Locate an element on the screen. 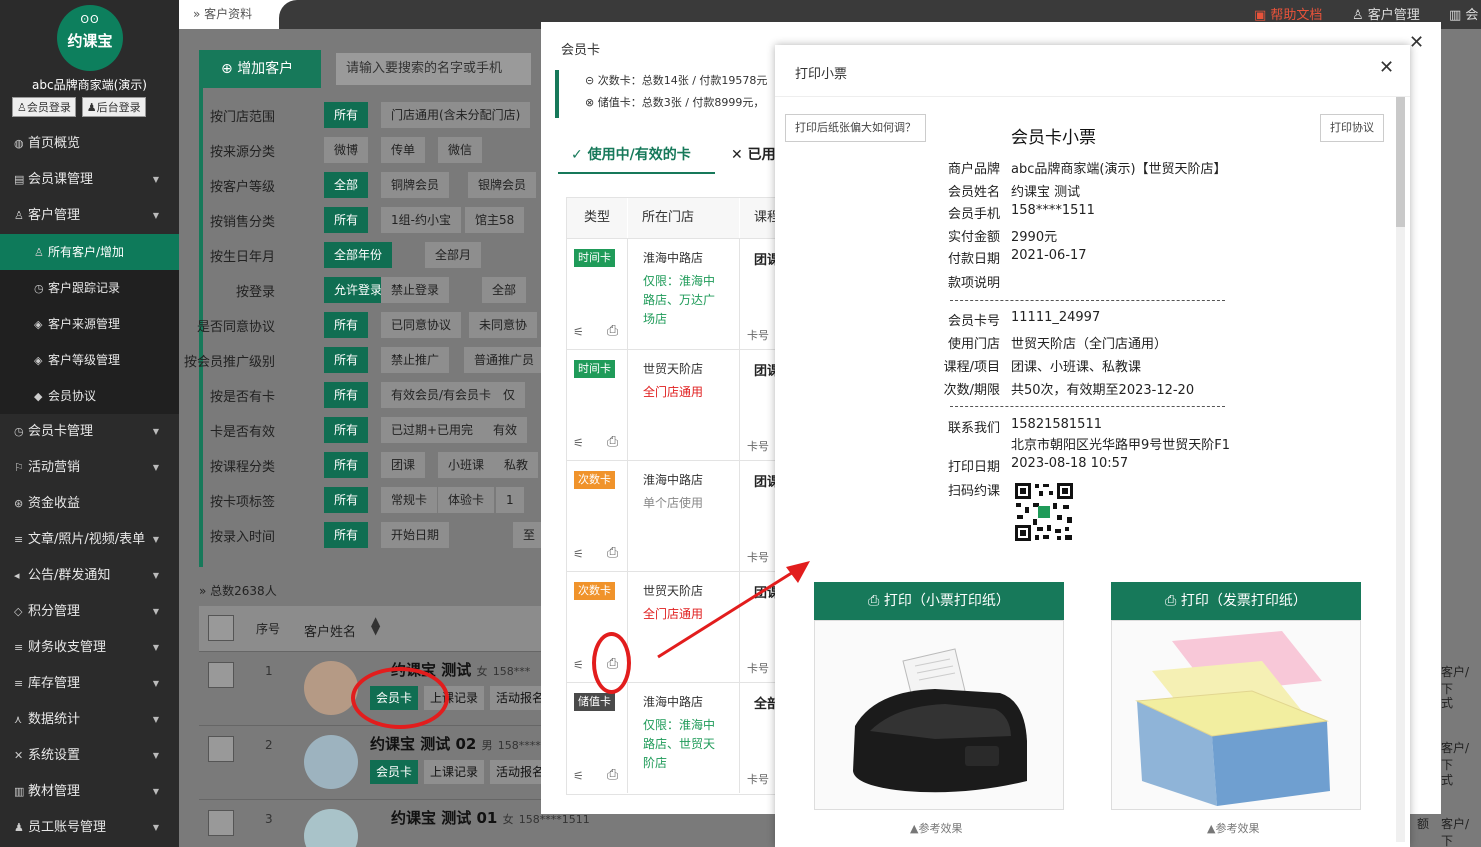 Image resolution: width=1481 pixels, height=847 pixels. sidebar-item-inventory: ≡ 库存管理 ▼ is located at coordinates (89, 684).